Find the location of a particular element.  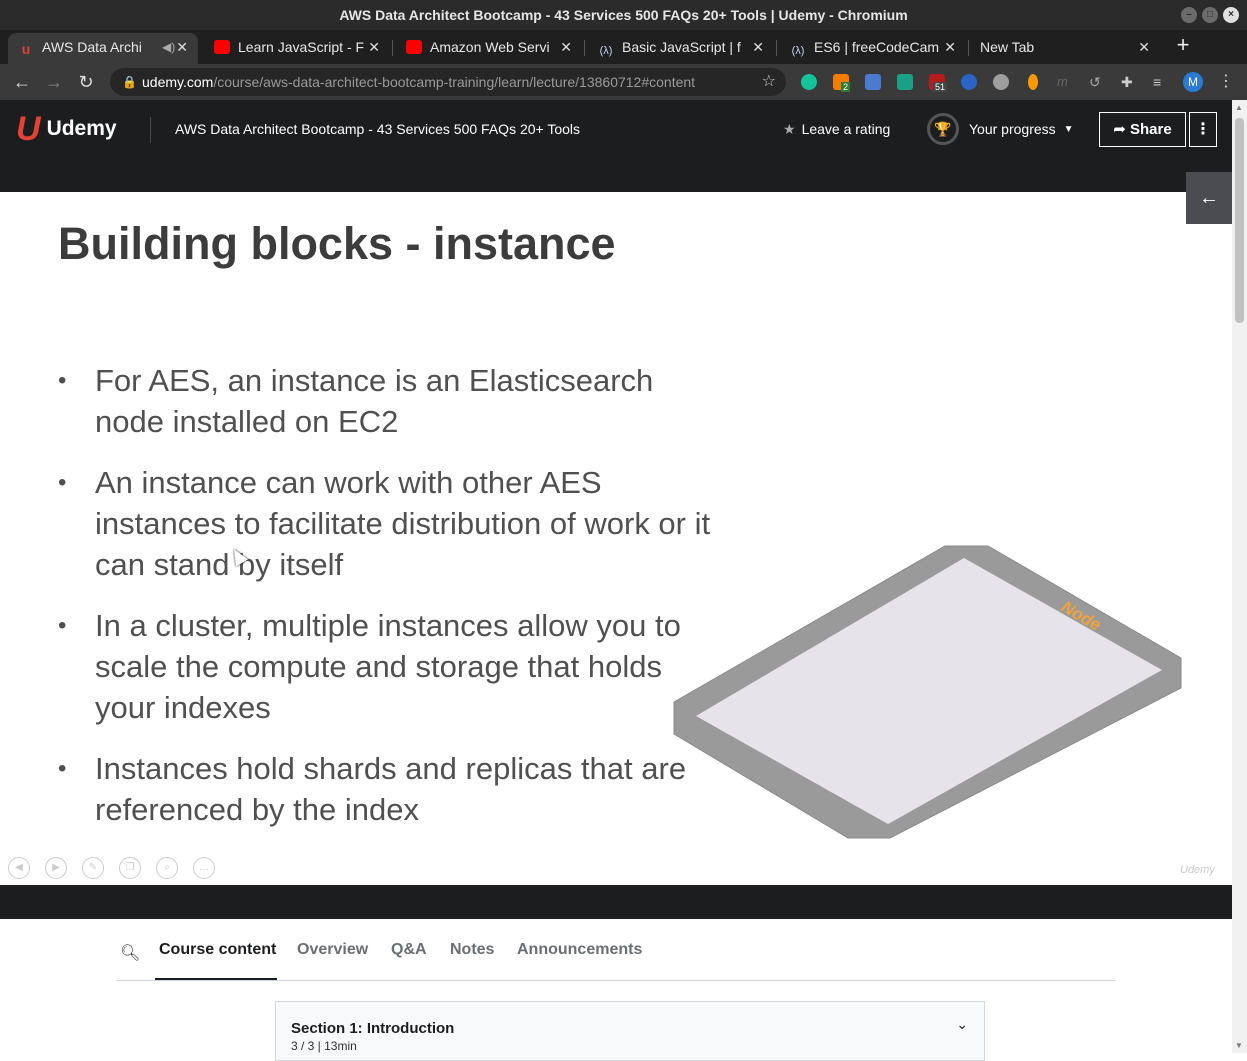

share-icon: ➦ is located at coordinates (1119, 129).